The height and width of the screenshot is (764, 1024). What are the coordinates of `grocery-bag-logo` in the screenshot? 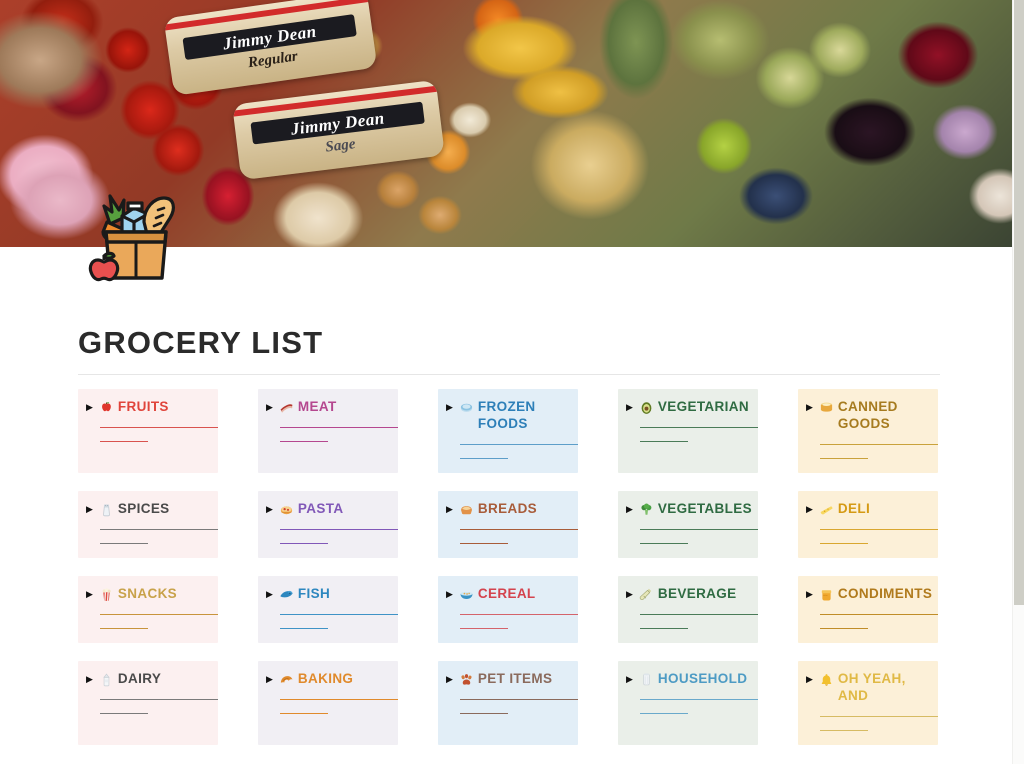 It's located at (134, 234).